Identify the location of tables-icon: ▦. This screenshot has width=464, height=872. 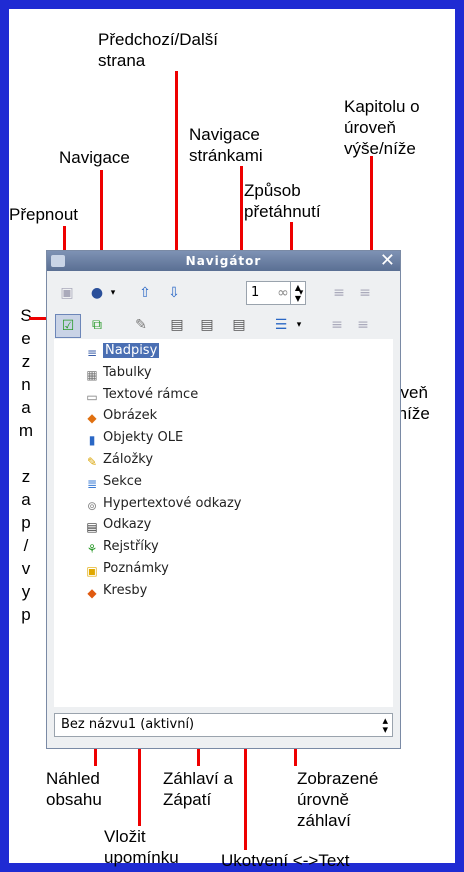
(92, 374).